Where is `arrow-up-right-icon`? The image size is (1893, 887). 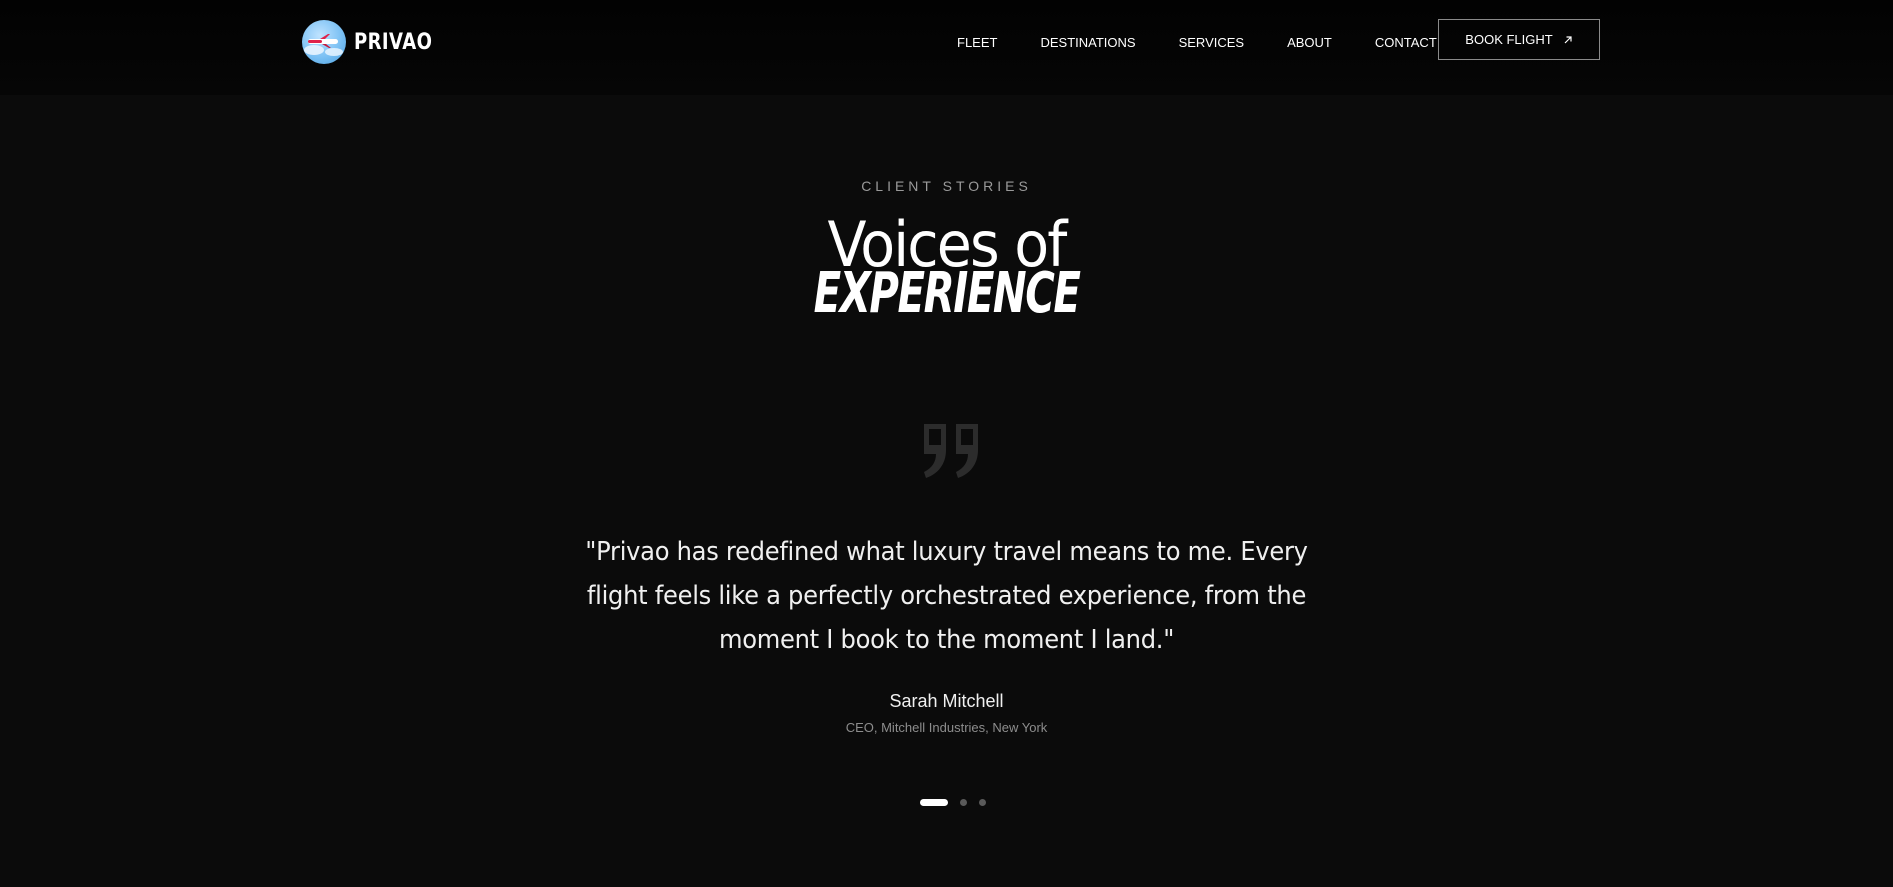 arrow-up-right-icon is located at coordinates (1568, 39).